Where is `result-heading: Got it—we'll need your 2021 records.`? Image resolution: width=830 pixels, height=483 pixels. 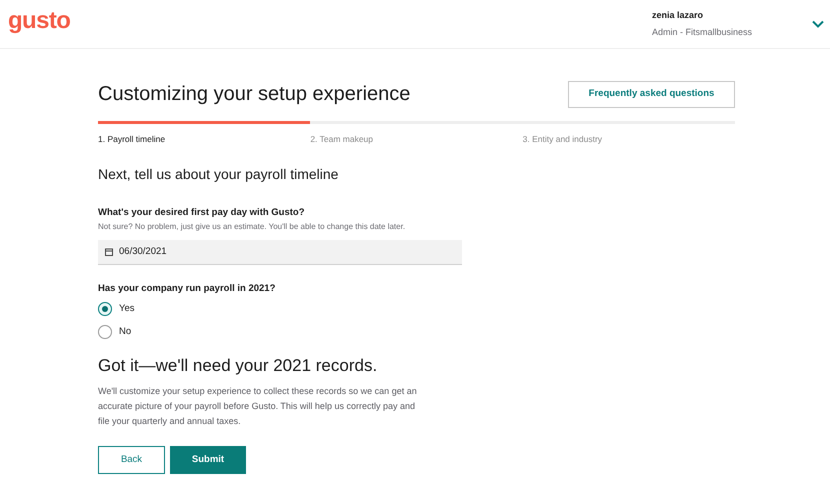
result-heading: Got it—we'll need your 2021 records. is located at coordinates (238, 365).